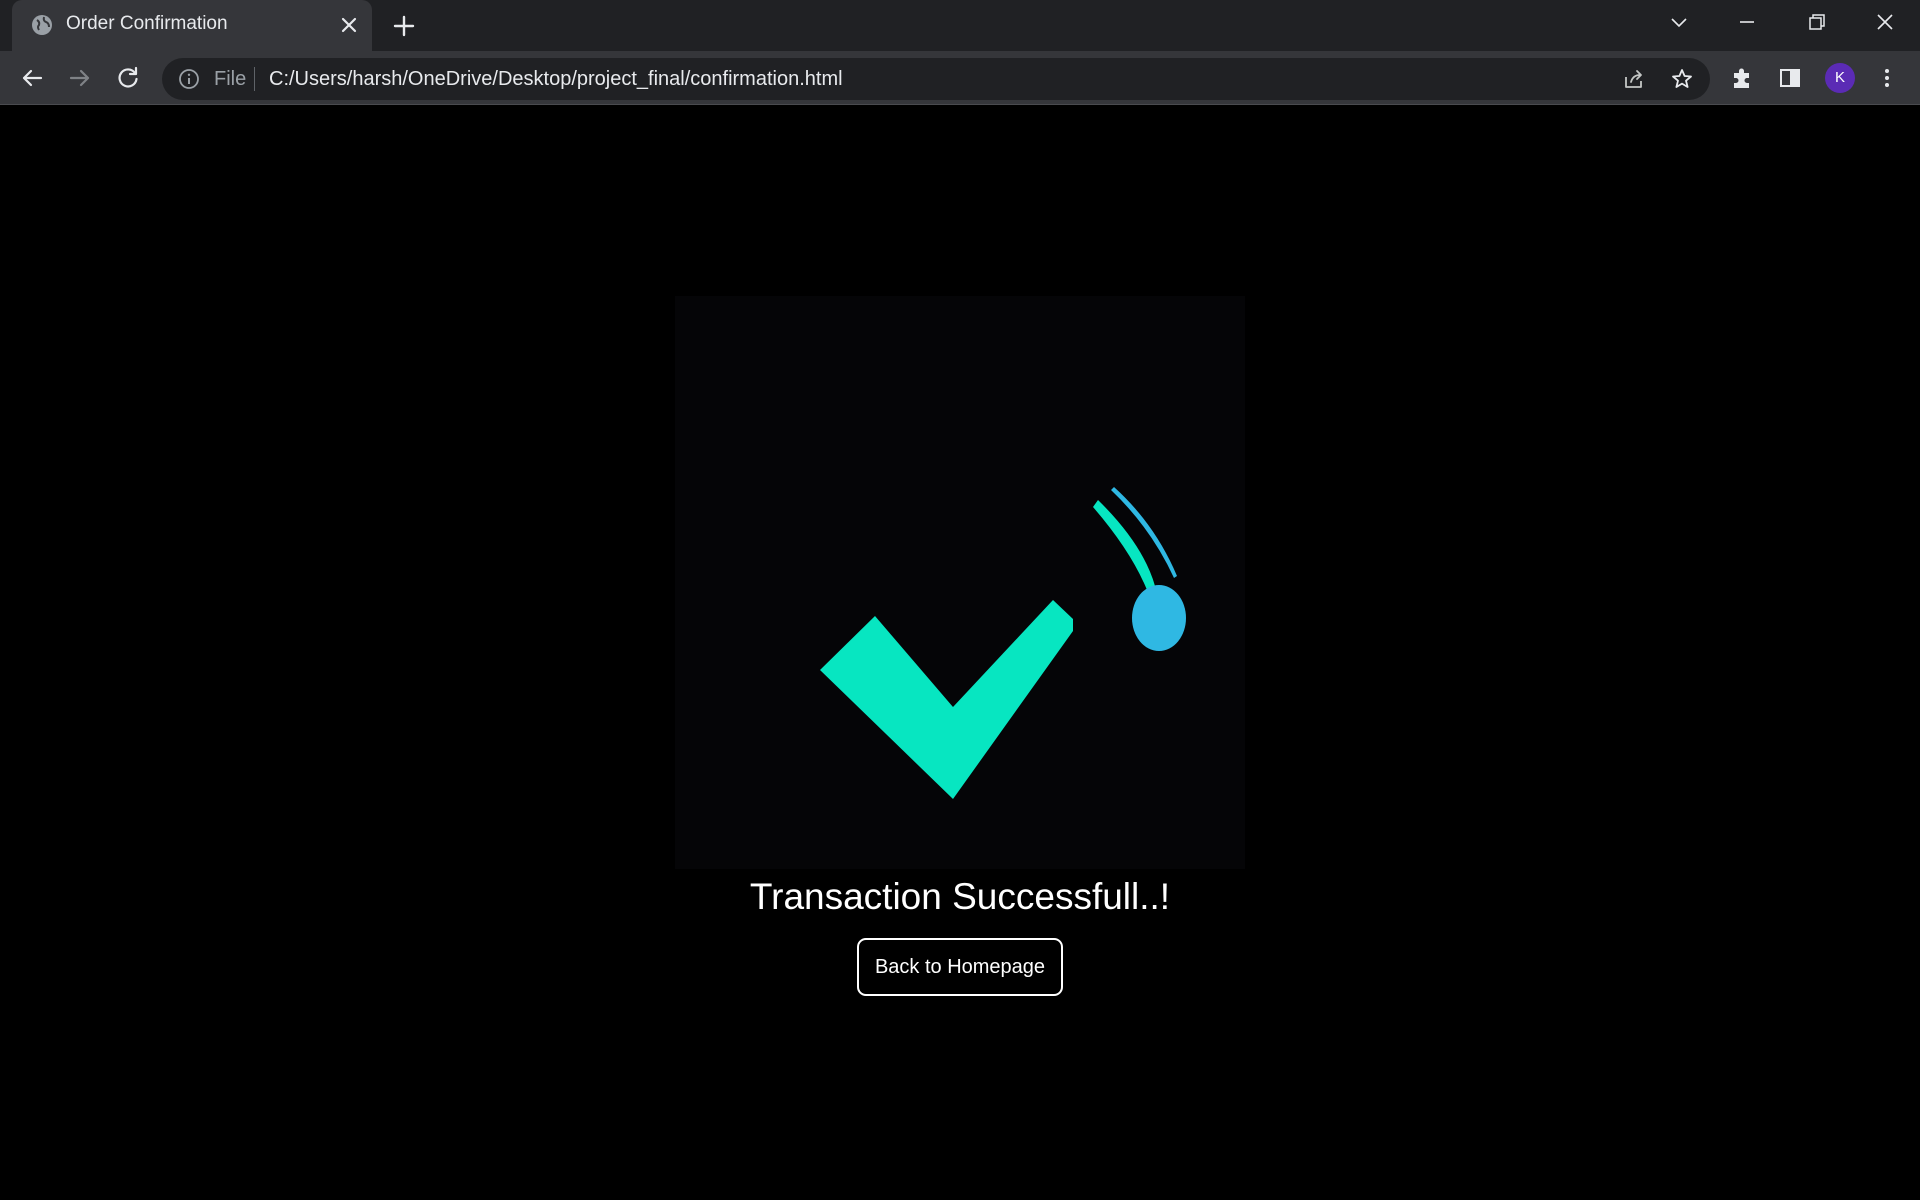 This screenshot has width=1920, height=1200. I want to click on close-icon, so click(349, 25).